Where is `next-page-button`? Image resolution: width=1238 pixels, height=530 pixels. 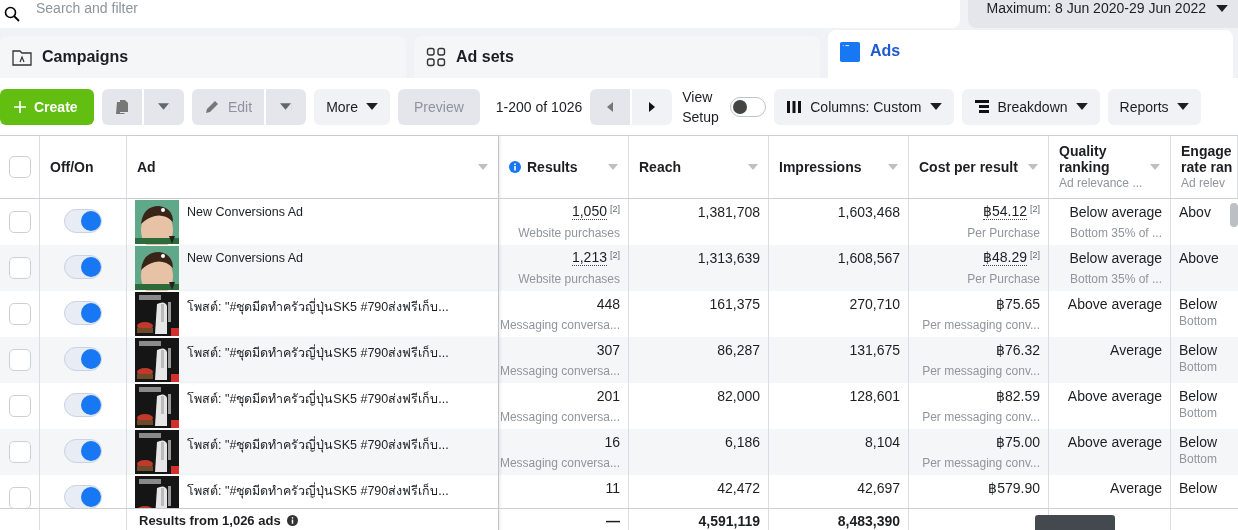 next-page-button is located at coordinates (652, 106).